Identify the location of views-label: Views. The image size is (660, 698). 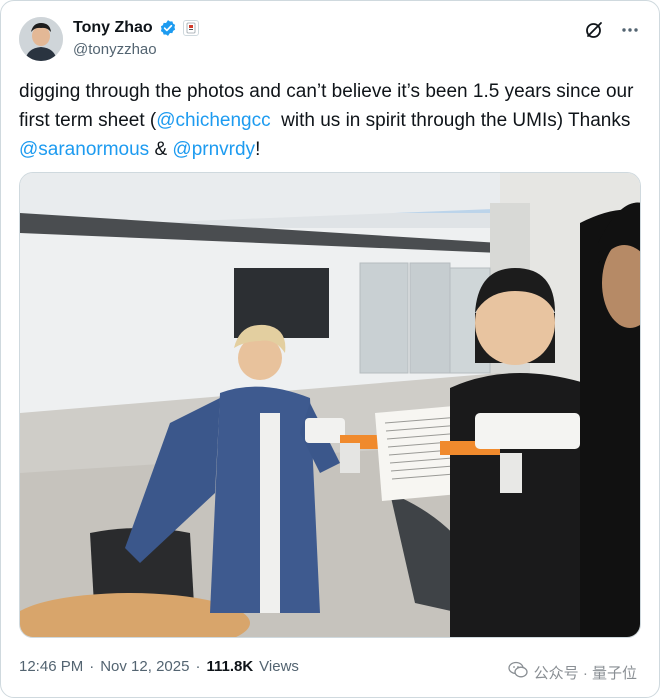
(279, 666).